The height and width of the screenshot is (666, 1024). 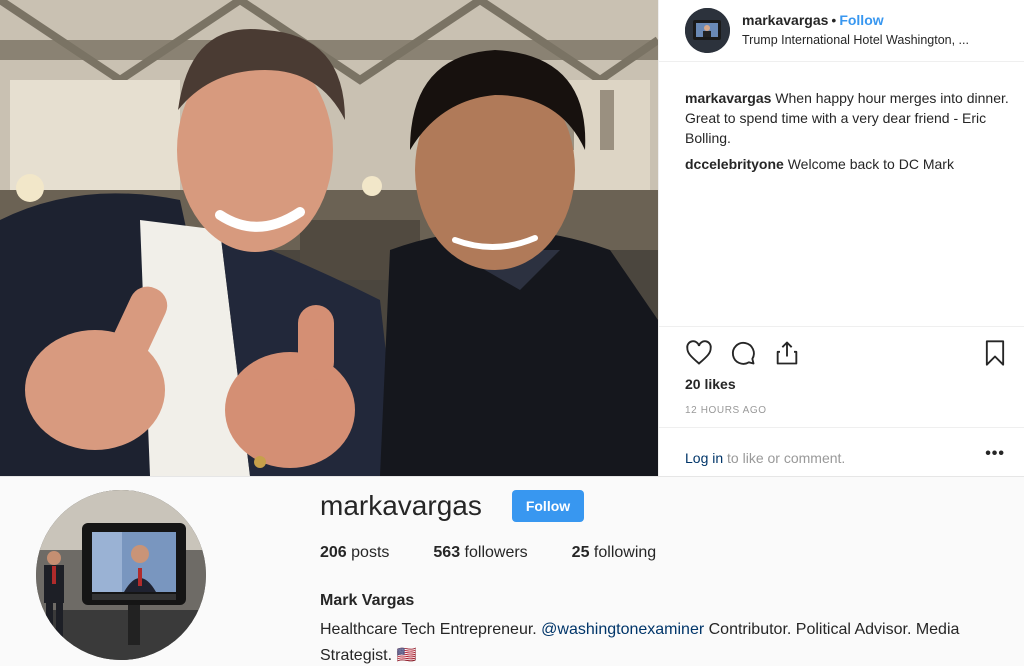 What do you see at coordinates (784, 458) in the screenshot?
I see `login-prompt-text: to like or comment.` at bounding box center [784, 458].